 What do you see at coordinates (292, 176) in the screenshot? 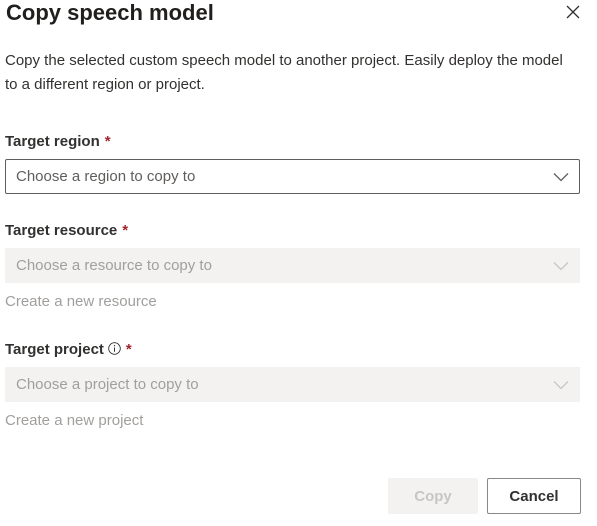
I see `target-region-dropdown: Choose a region to copy to` at bounding box center [292, 176].